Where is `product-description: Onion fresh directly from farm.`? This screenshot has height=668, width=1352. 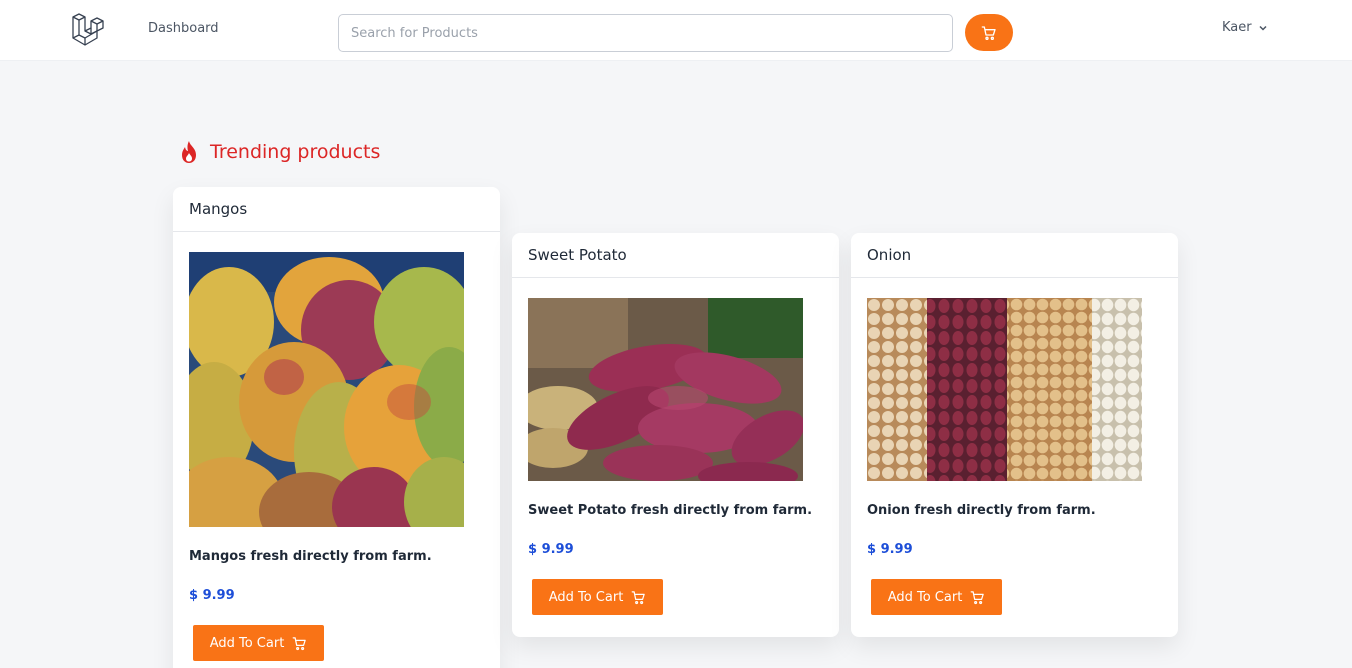 product-description: Onion fresh directly from farm. is located at coordinates (981, 510).